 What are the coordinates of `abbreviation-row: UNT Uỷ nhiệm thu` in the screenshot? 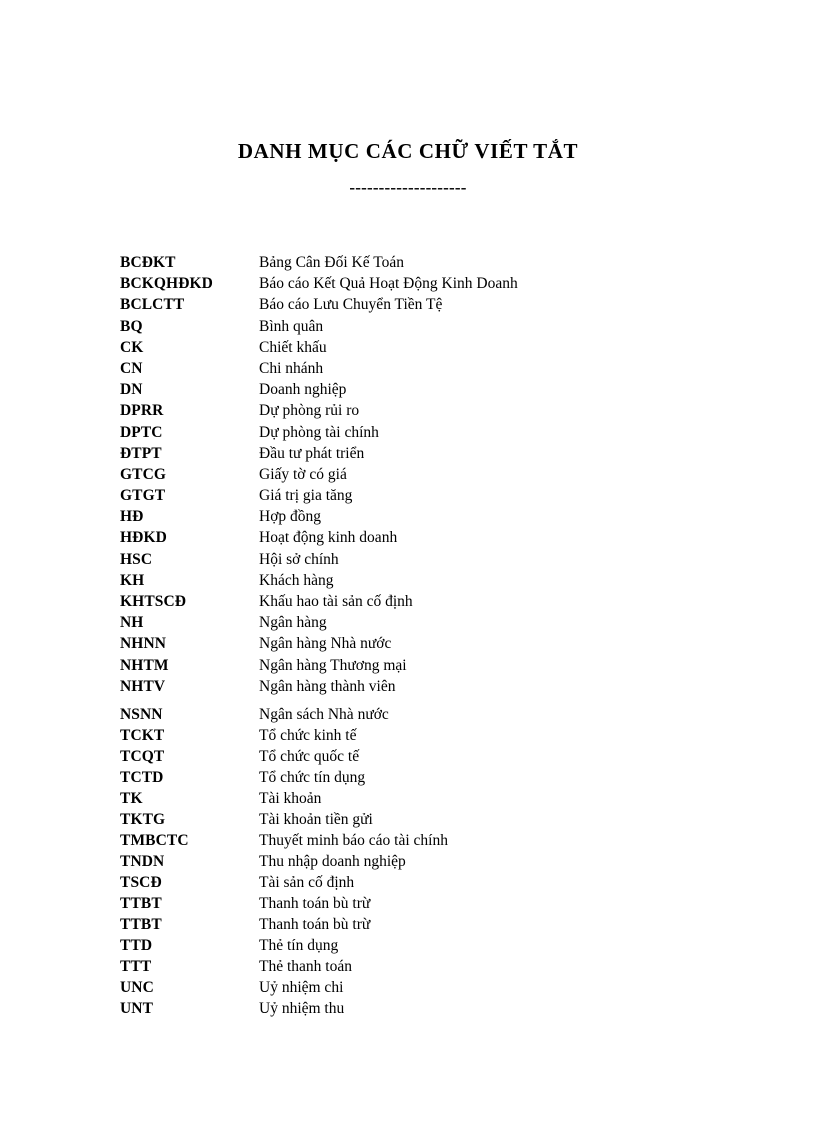 It's located at (420, 1008).